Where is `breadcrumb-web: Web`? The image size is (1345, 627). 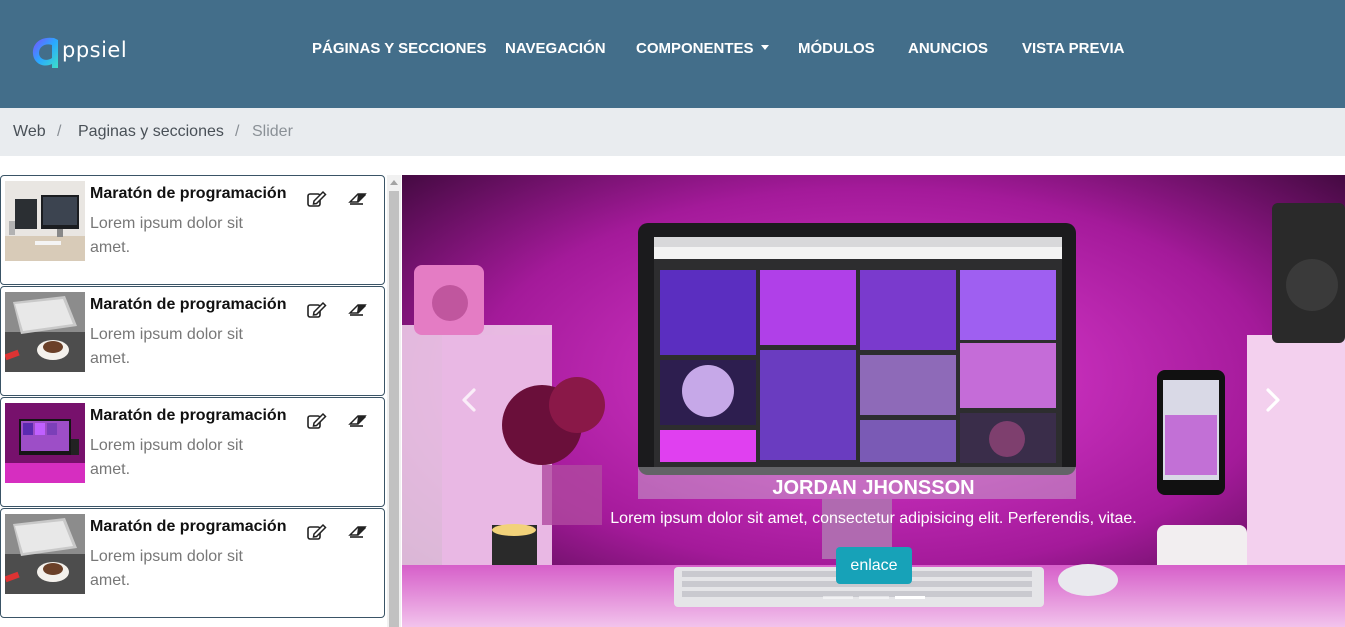
breadcrumb-web: Web is located at coordinates (29, 132).